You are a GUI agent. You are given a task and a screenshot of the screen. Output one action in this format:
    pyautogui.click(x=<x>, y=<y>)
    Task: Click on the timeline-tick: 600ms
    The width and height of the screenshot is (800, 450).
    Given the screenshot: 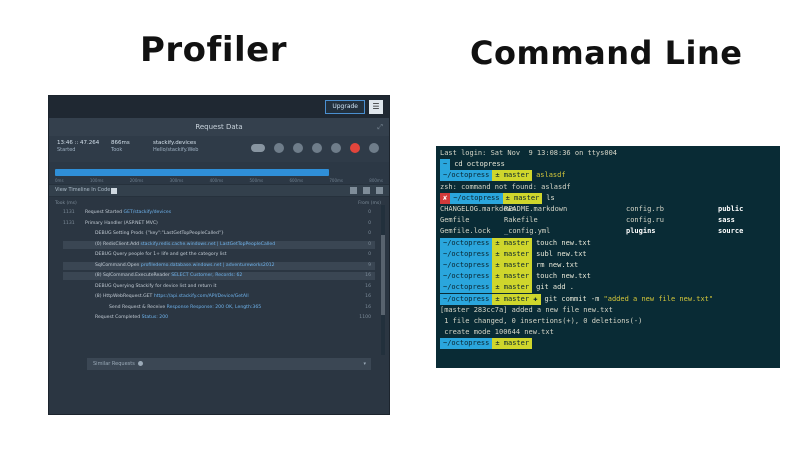 What is the action you would take?
    pyautogui.click(x=296, y=180)
    